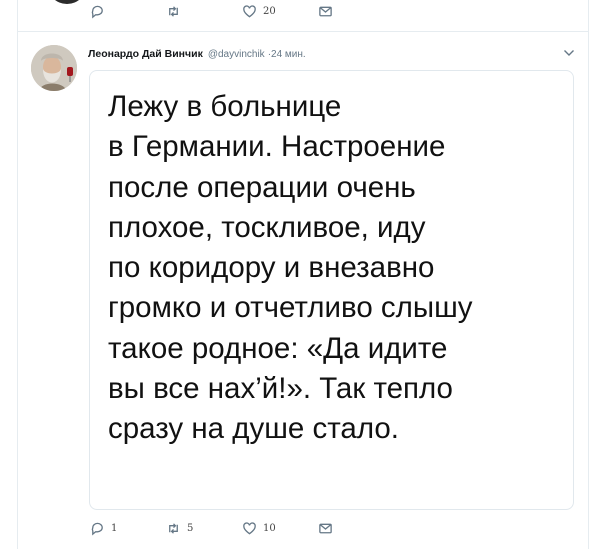 This screenshot has height=549, width=600. I want to click on author-name: Леонардо Дай Винчик, so click(145, 54).